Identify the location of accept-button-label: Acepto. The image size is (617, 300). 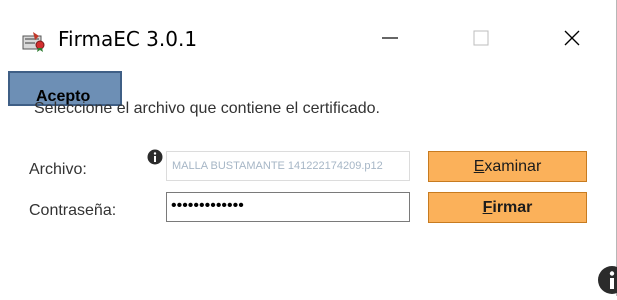
(63, 97).